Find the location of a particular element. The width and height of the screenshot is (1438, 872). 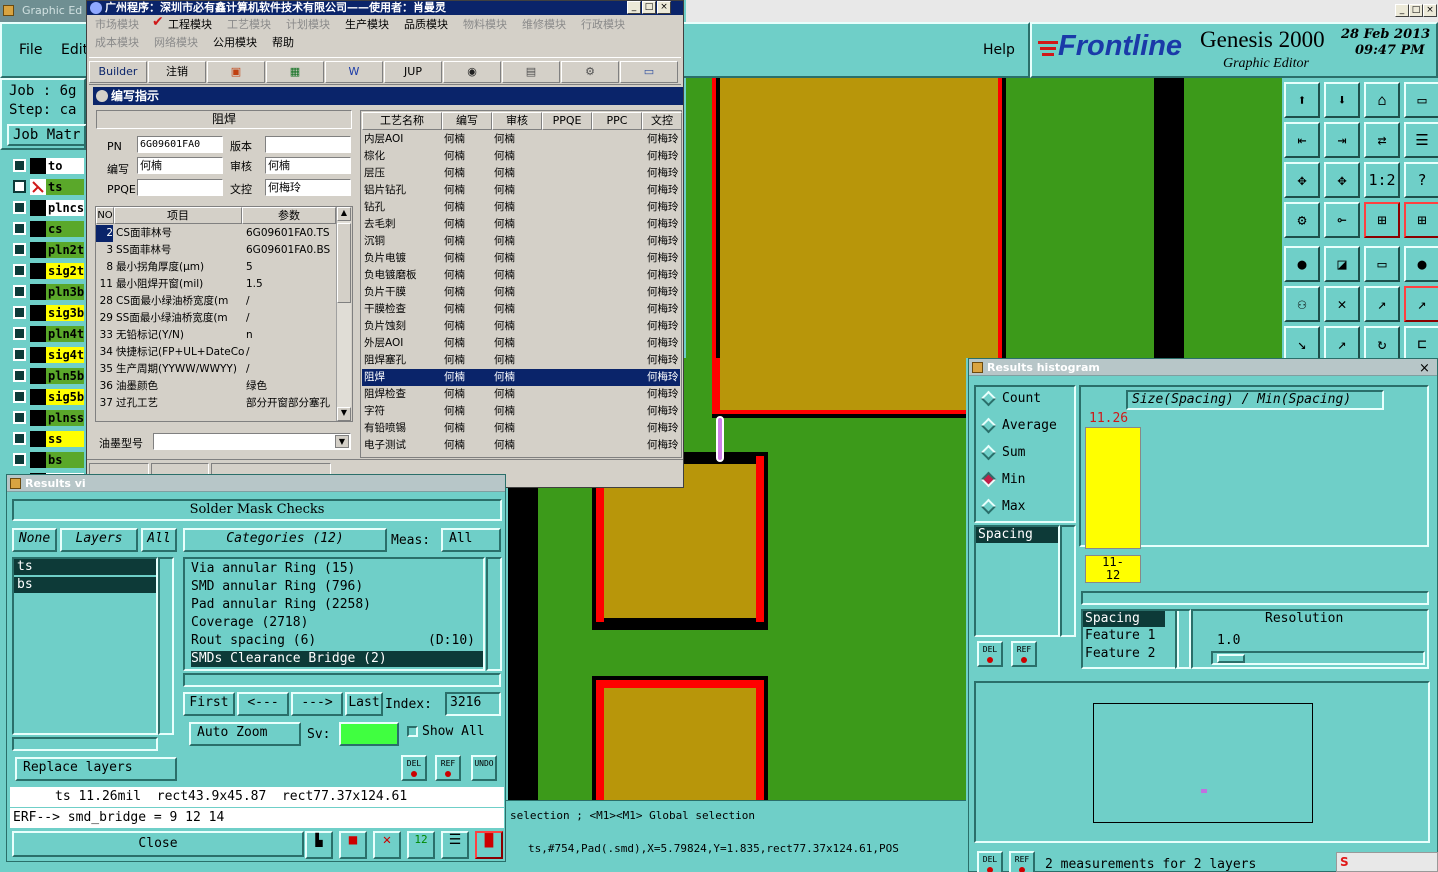

category-item: SMD annular Ring (796) is located at coordinates (337, 587).